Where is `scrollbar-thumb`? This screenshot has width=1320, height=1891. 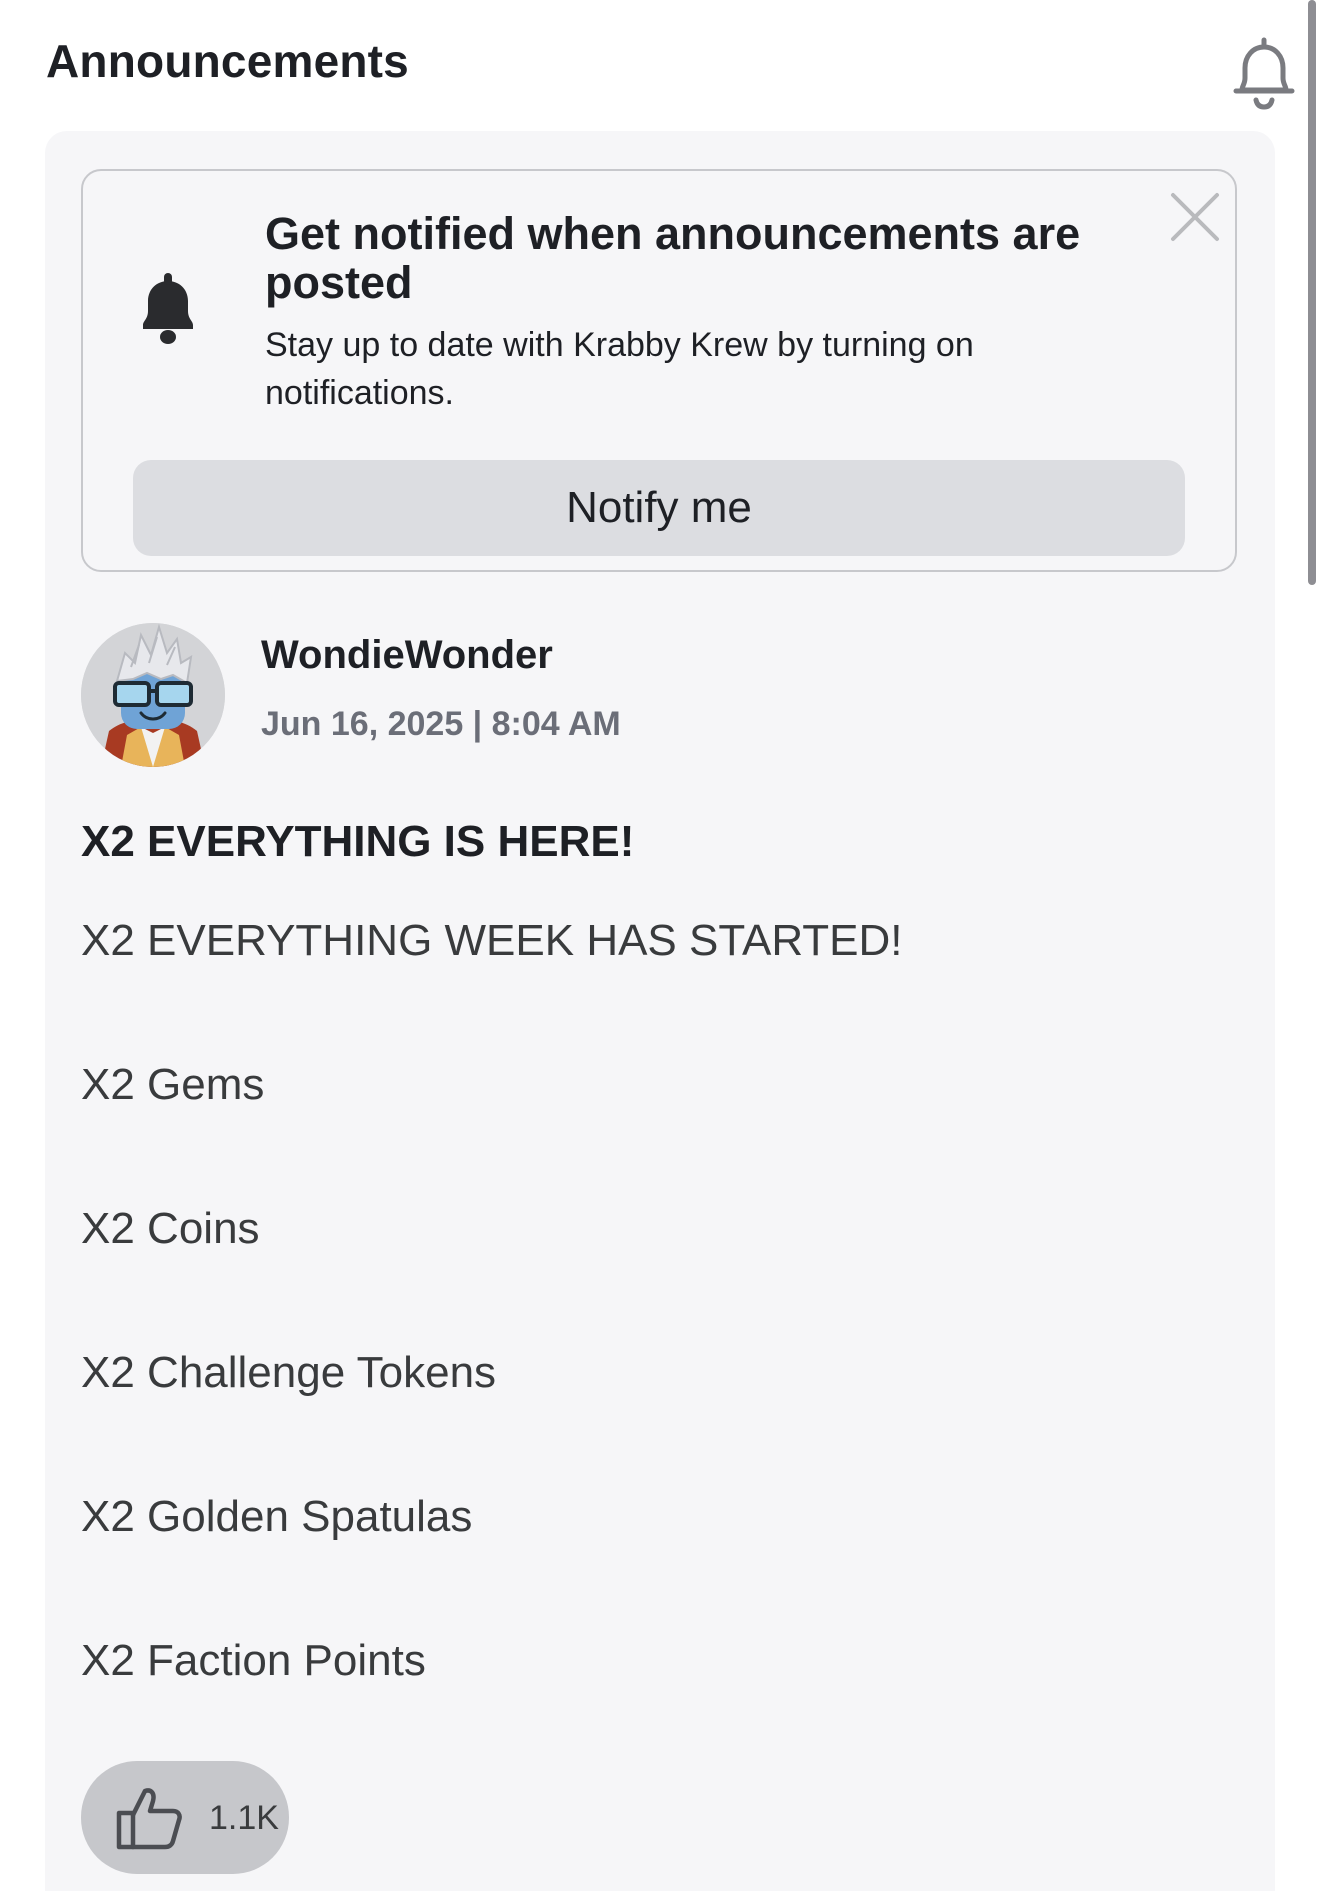
scrollbar-thumb is located at coordinates (1312, 292).